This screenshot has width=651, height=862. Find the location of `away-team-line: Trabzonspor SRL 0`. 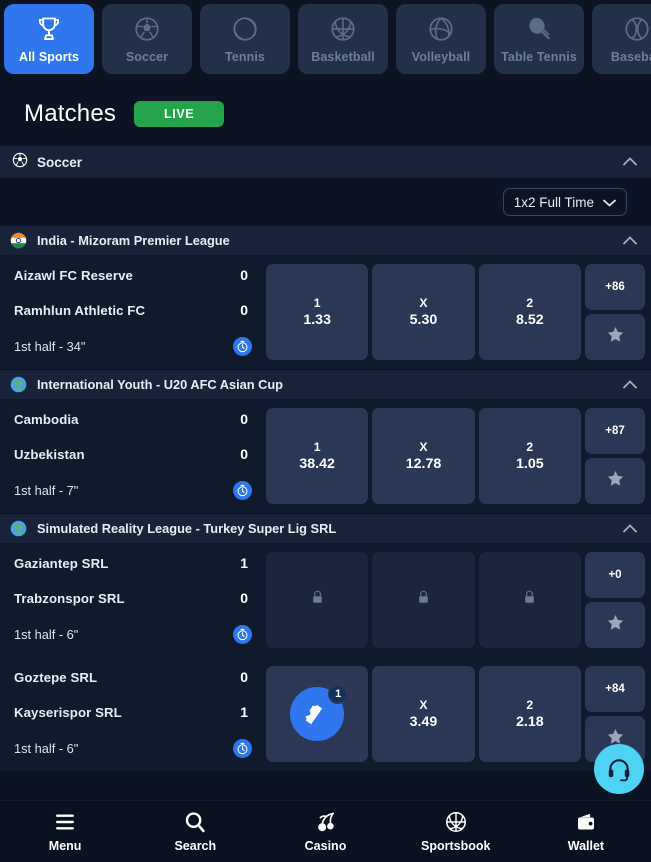

away-team-line: Trabzonspor SRL 0 is located at coordinates (134, 598).